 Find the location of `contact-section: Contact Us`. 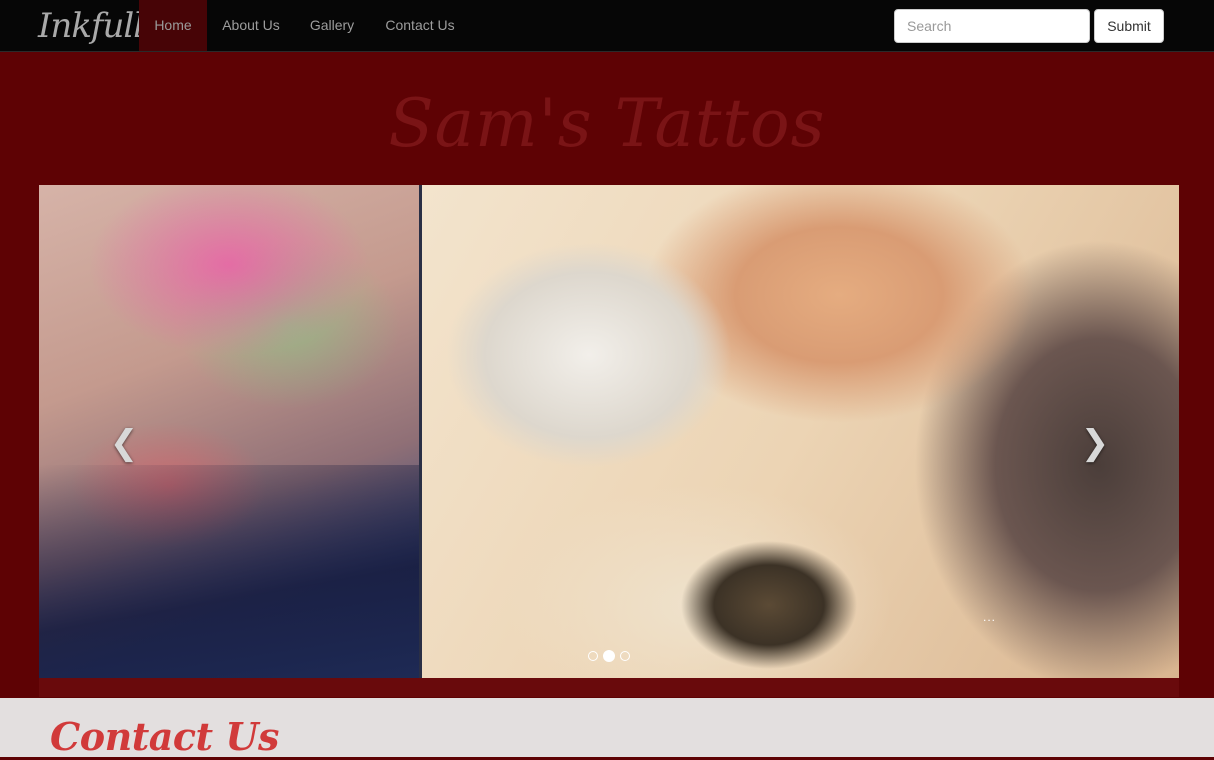

contact-section: Contact Us is located at coordinates (607, 728).